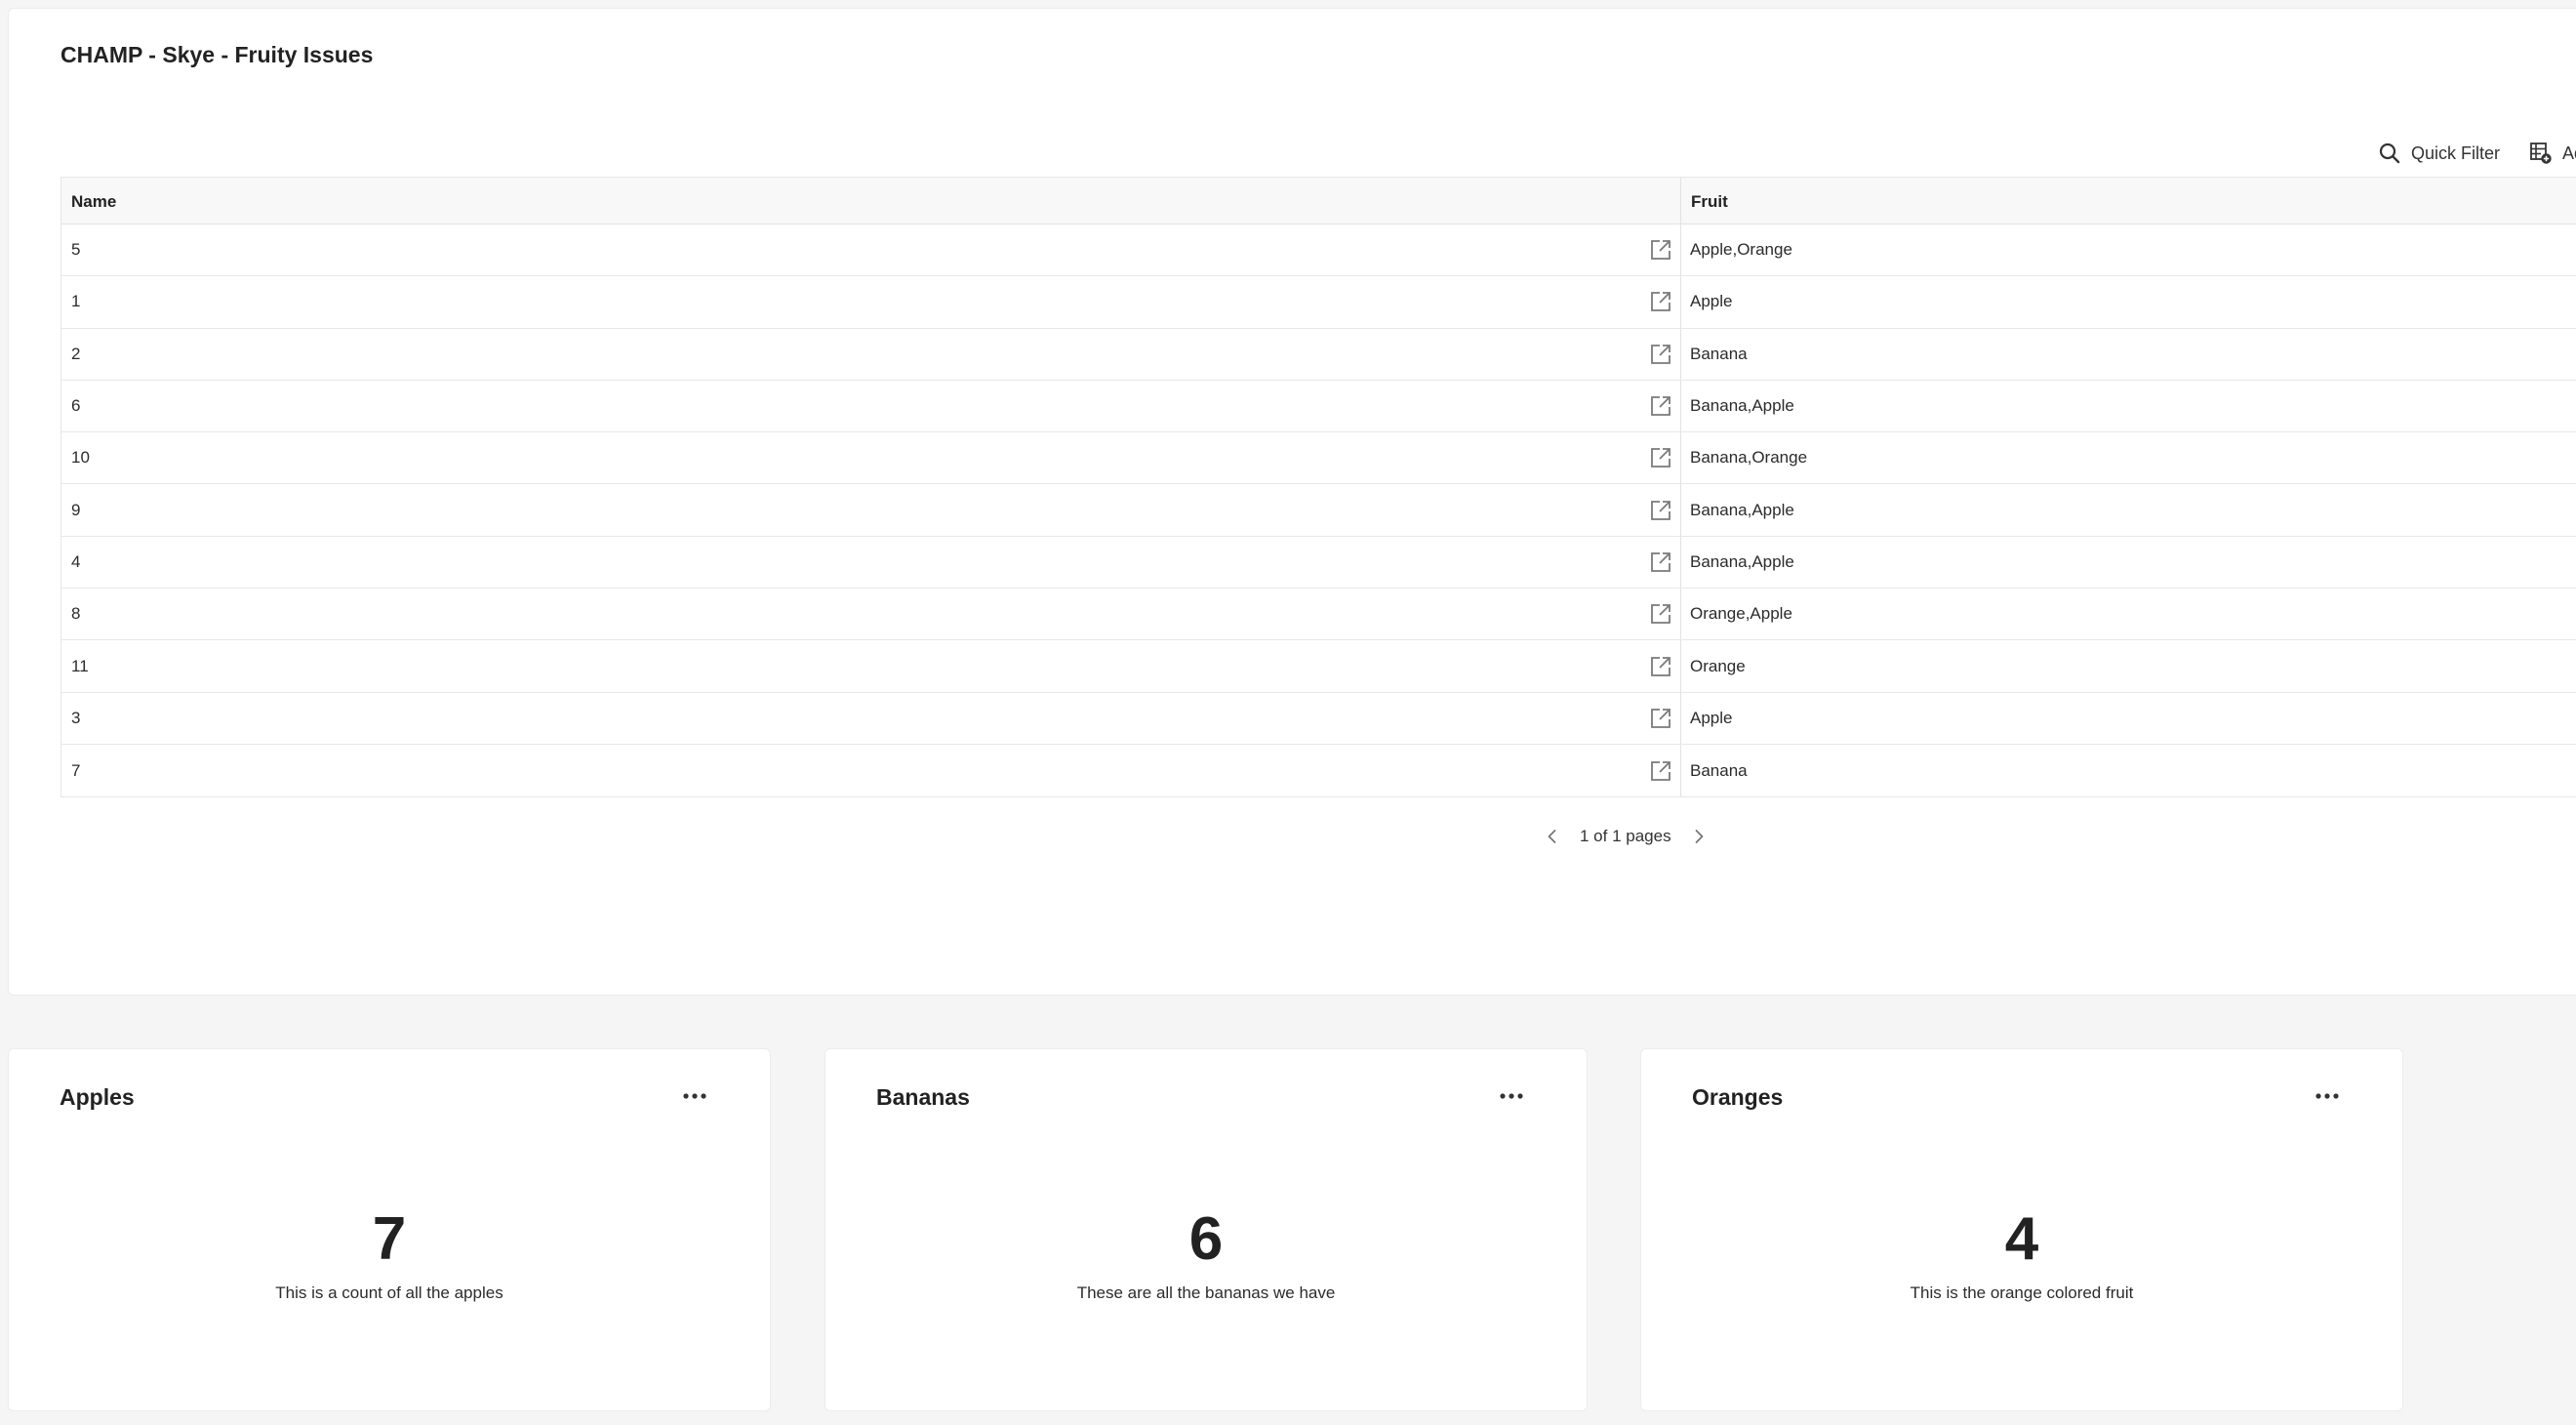  Describe the element at coordinates (871, 614) in the screenshot. I see `cell-name: 8` at that location.